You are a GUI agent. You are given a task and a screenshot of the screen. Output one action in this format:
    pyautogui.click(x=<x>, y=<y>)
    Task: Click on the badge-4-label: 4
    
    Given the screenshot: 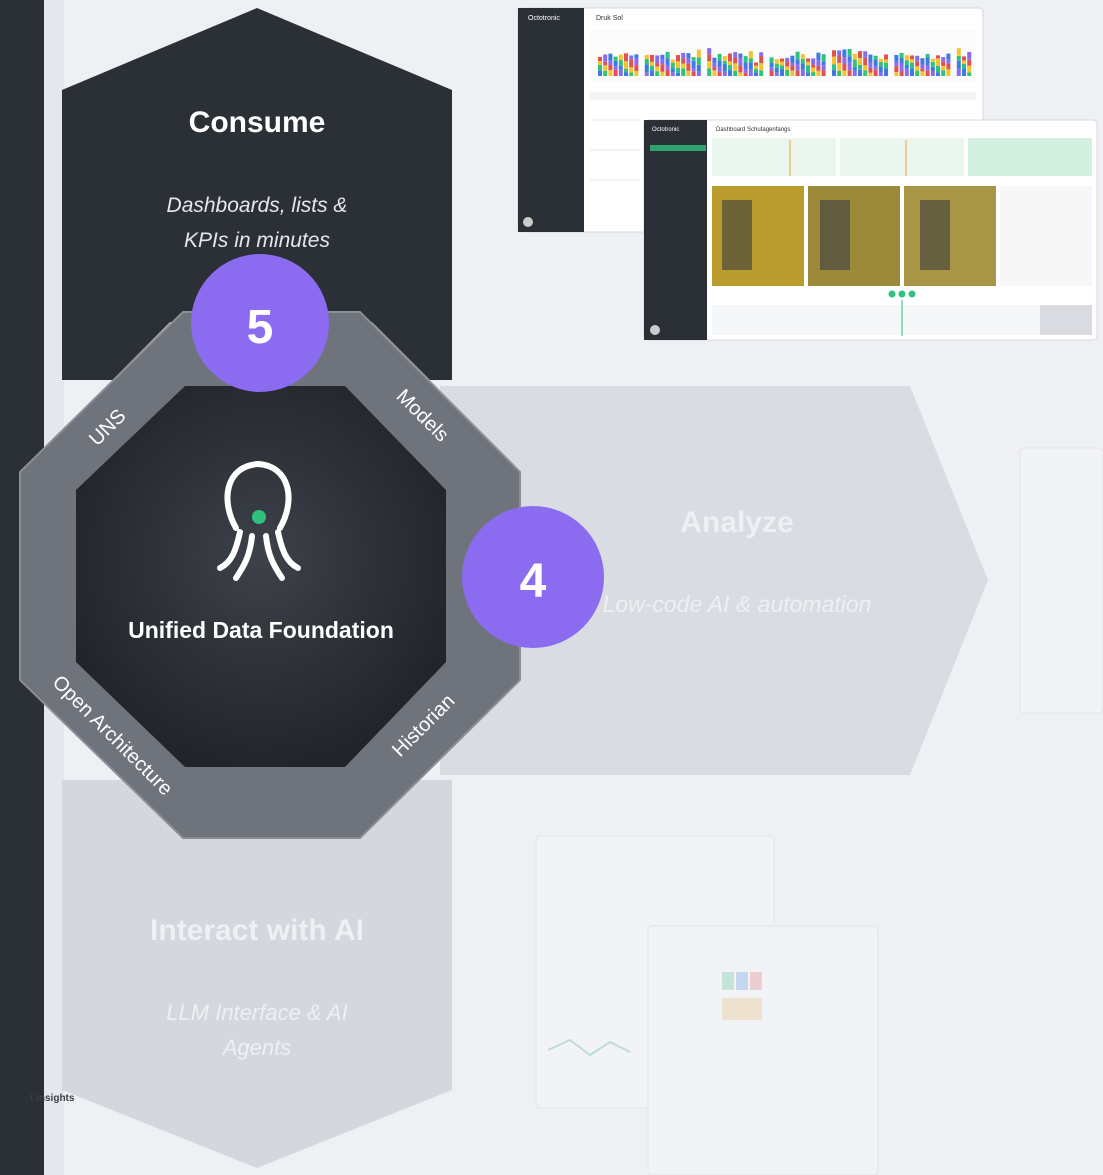 What is the action you would take?
    pyautogui.click(x=533, y=581)
    